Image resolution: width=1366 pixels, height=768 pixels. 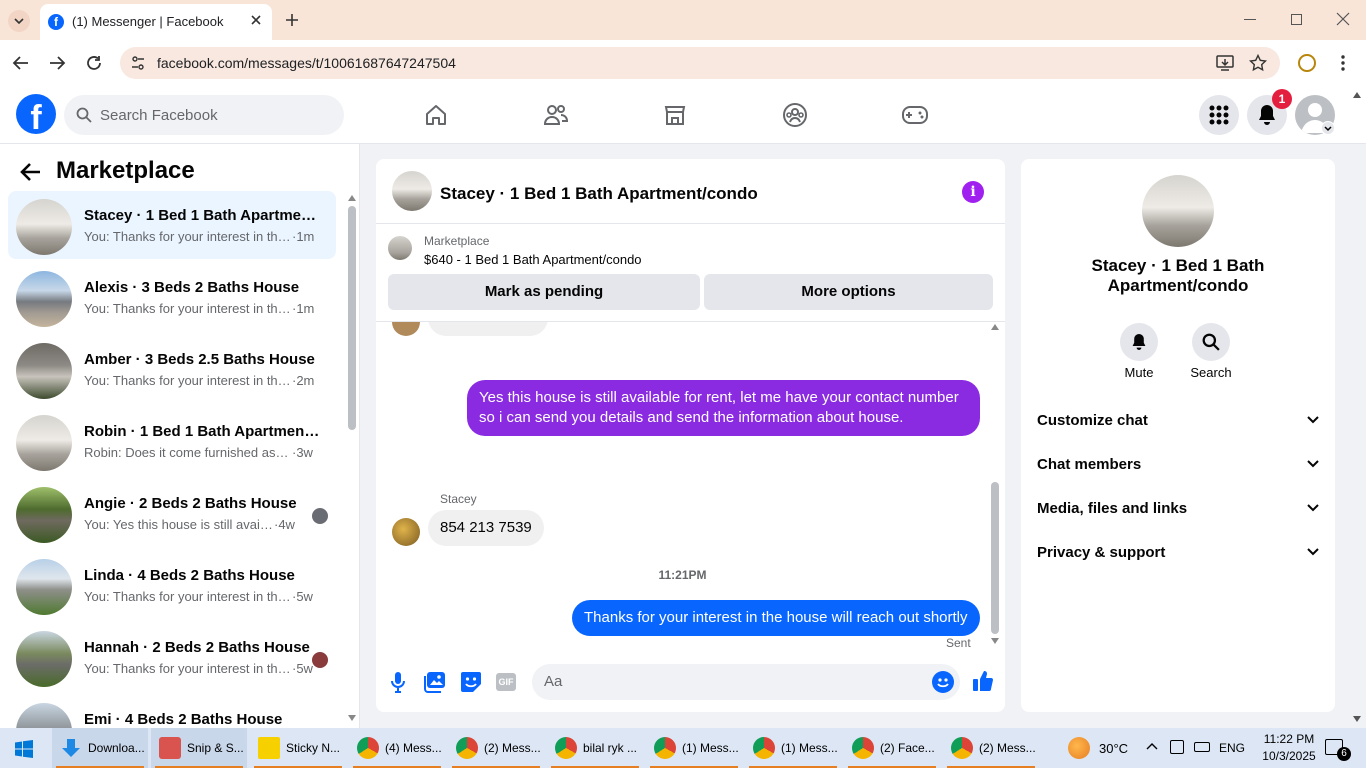 I want to click on tab-close-icon, so click(x=256, y=20).